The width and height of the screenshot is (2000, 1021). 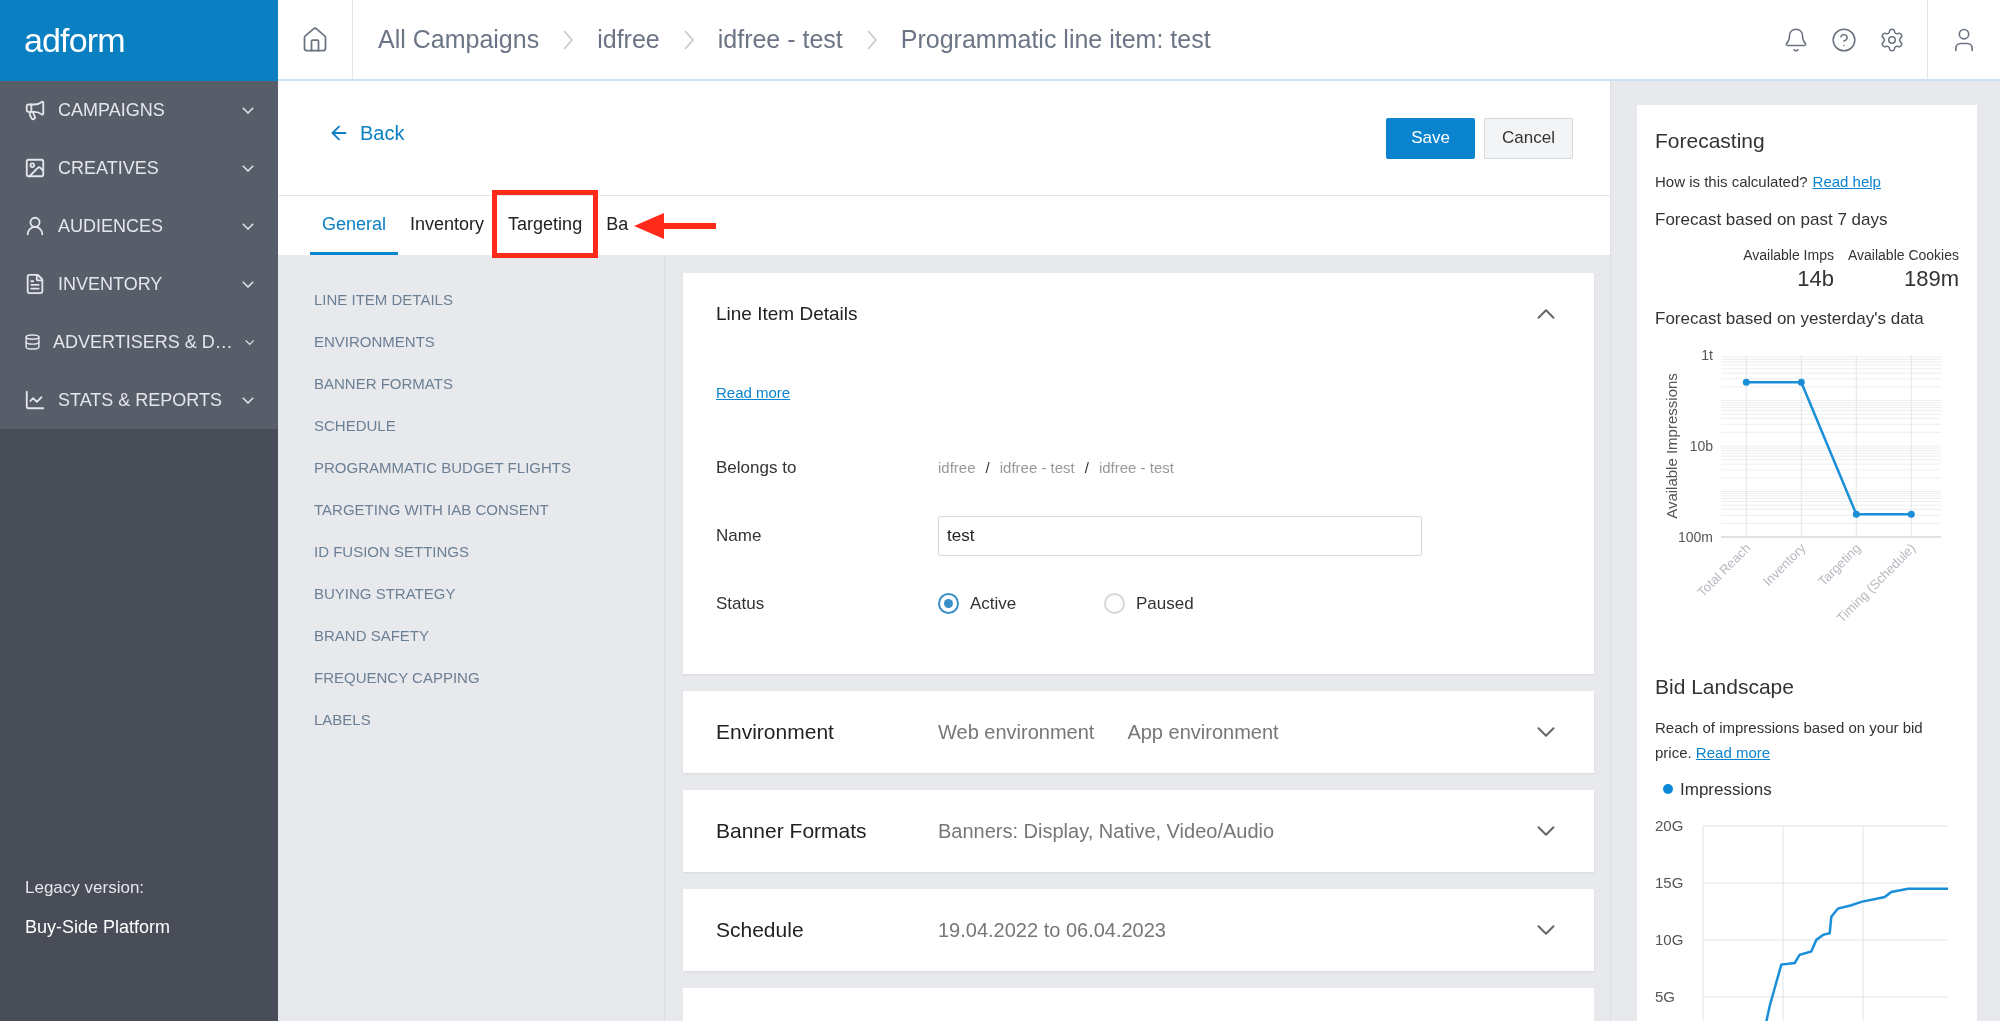 I want to click on breadcrumb-link: Programmatic line item: test, so click(x=1055, y=39).